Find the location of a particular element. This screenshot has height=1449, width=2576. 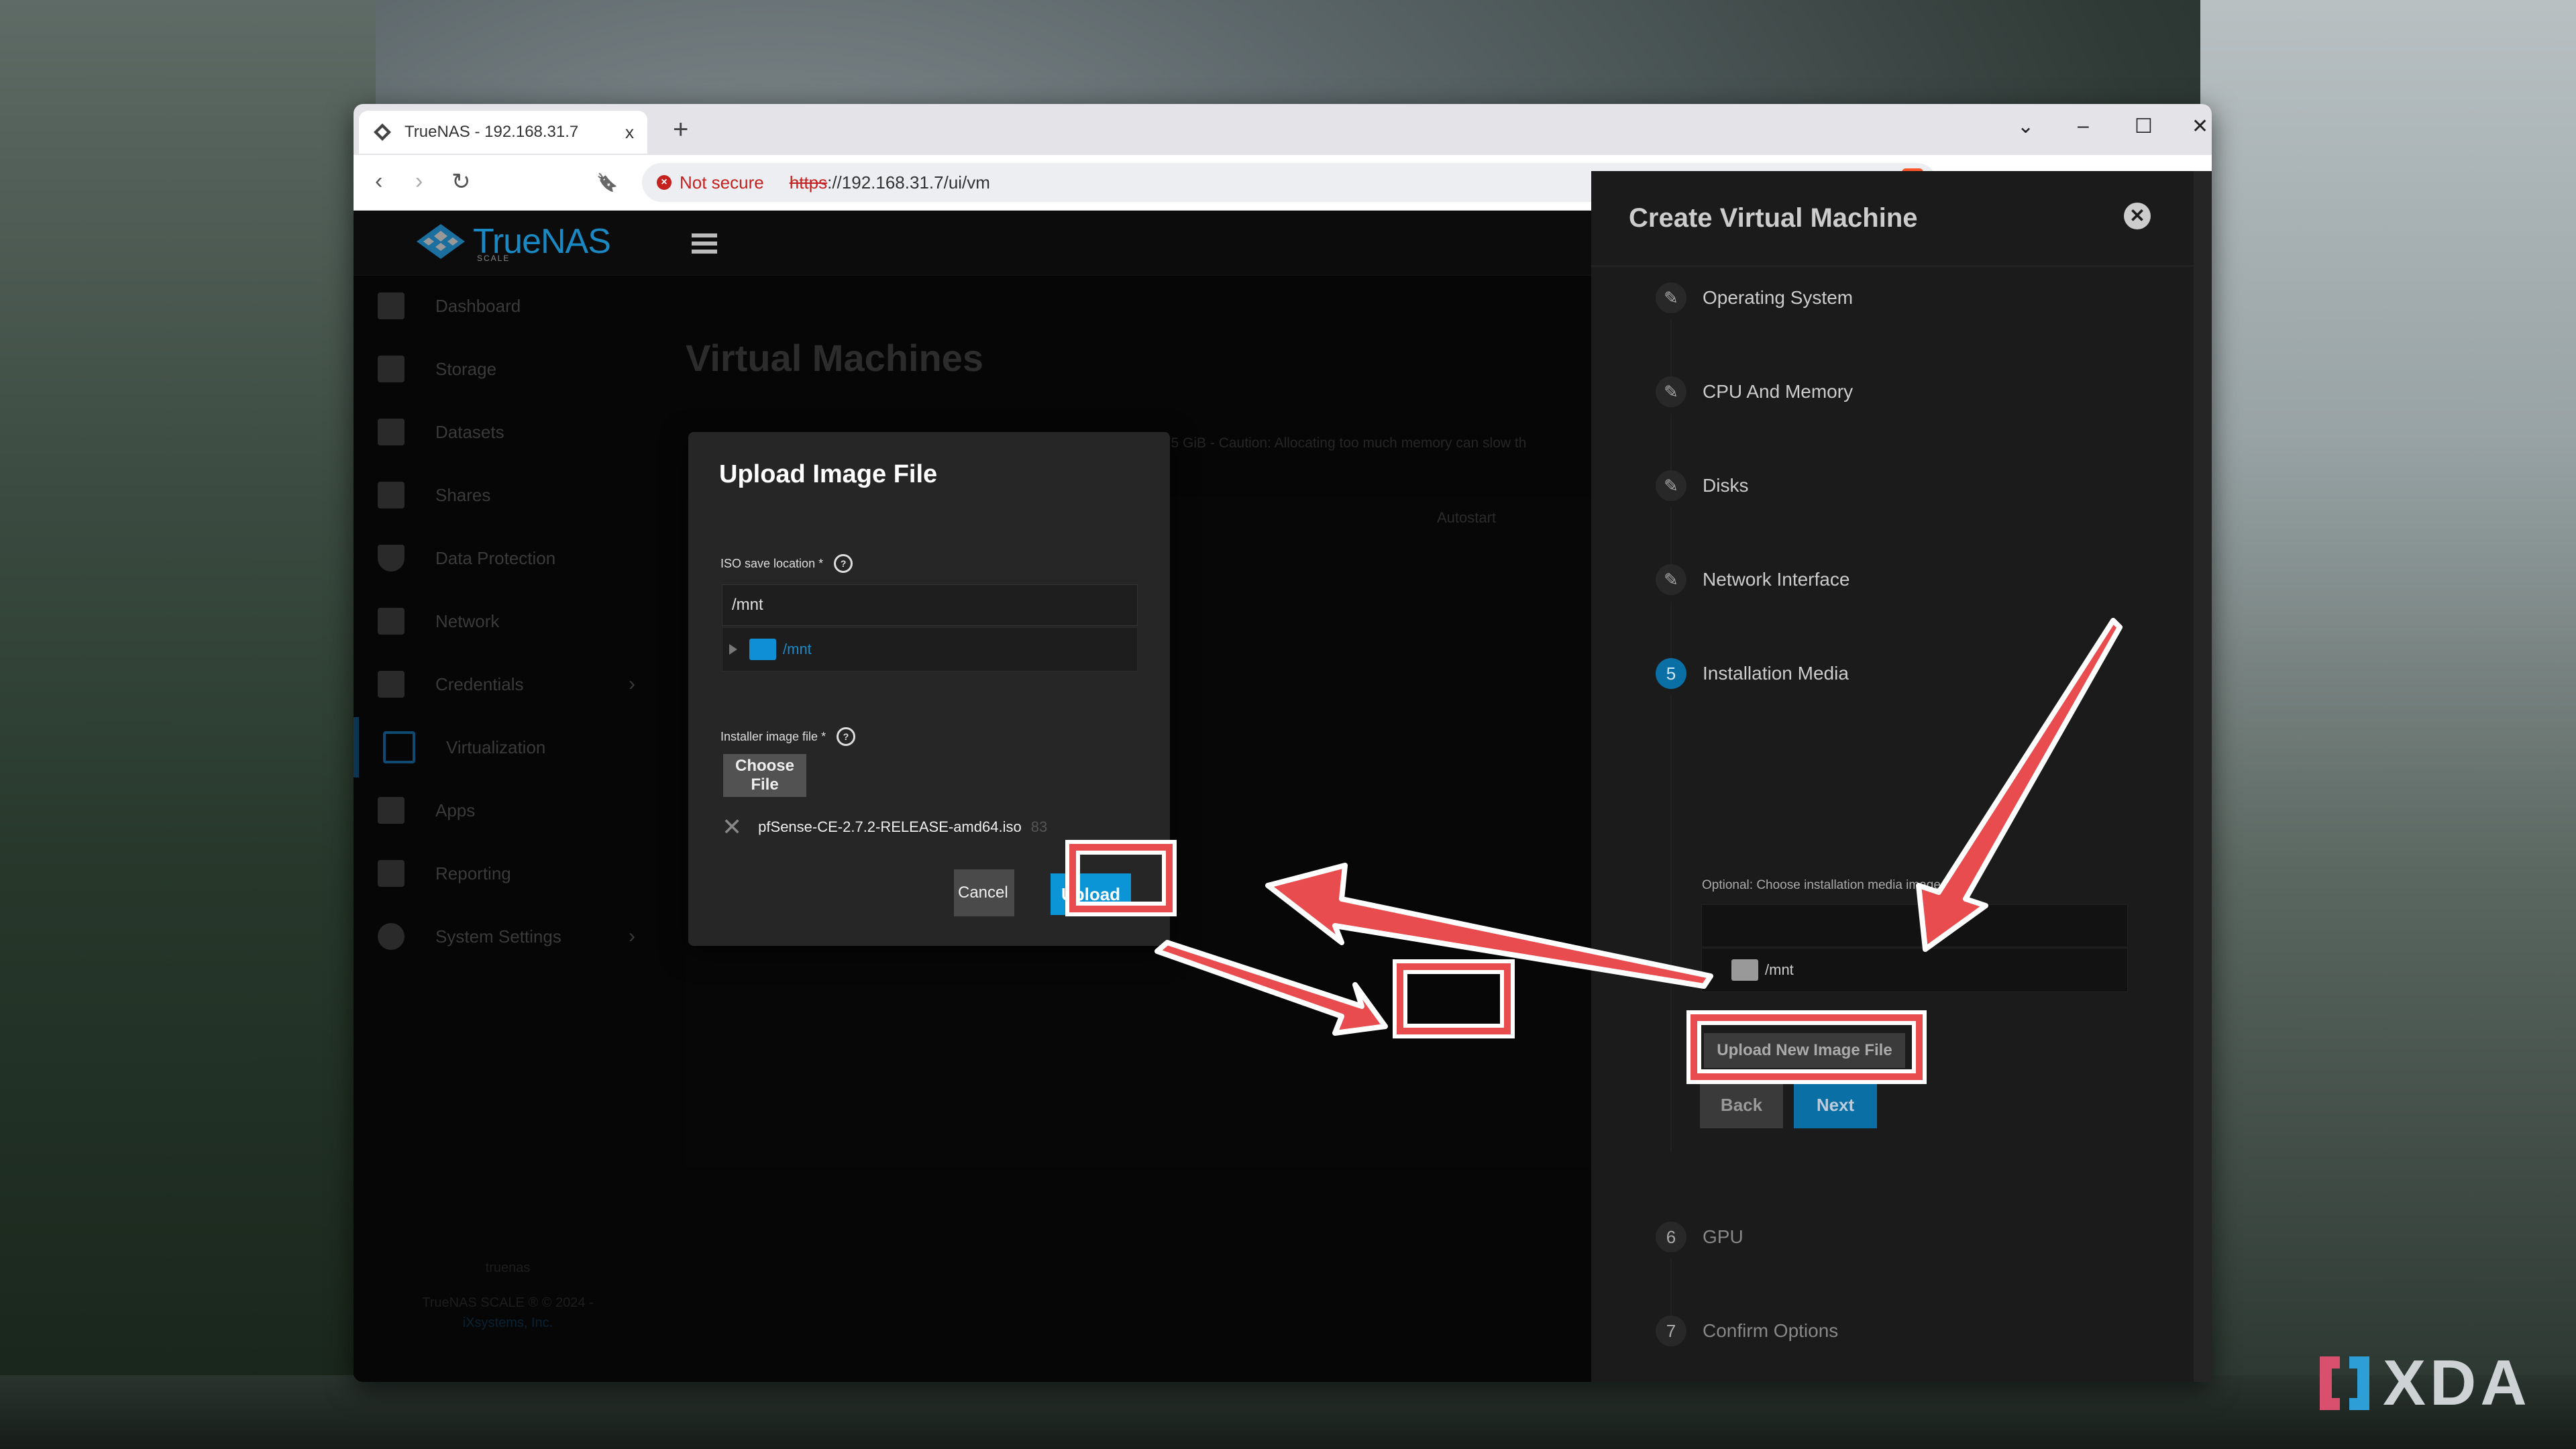

desktop-wallpaper-right is located at coordinates (2388, 724).